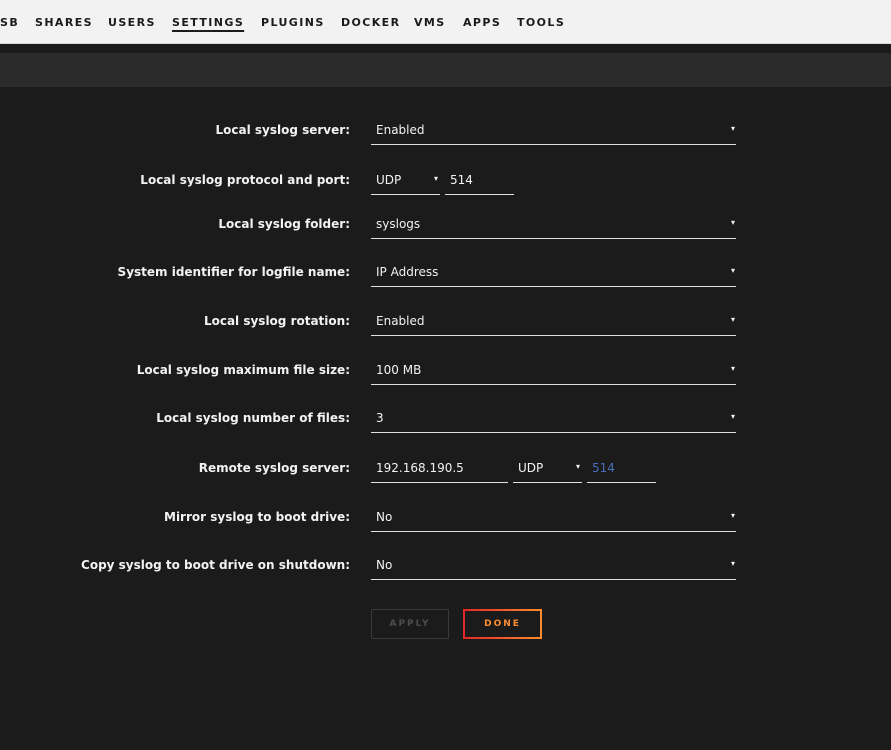  Describe the element at coordinates (243, 370) in the screenshot. I see `local-syslog-max-size-label: Local syslog maximum file size:` at that location.